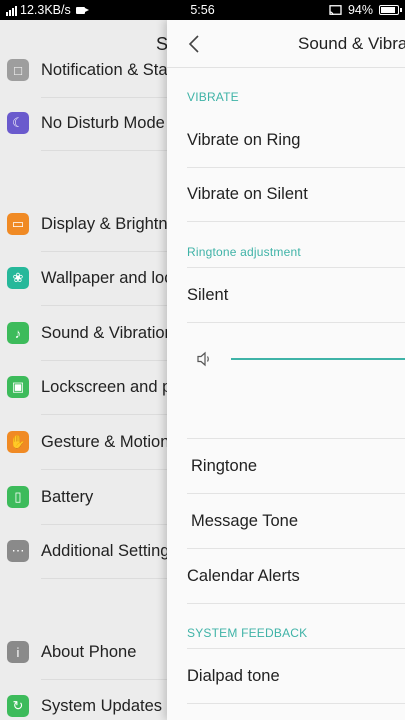 The width and height of the screenshot is (405, 720). I want to click on dialpad-tone-row: Dialpad tone, so click(286, 676).